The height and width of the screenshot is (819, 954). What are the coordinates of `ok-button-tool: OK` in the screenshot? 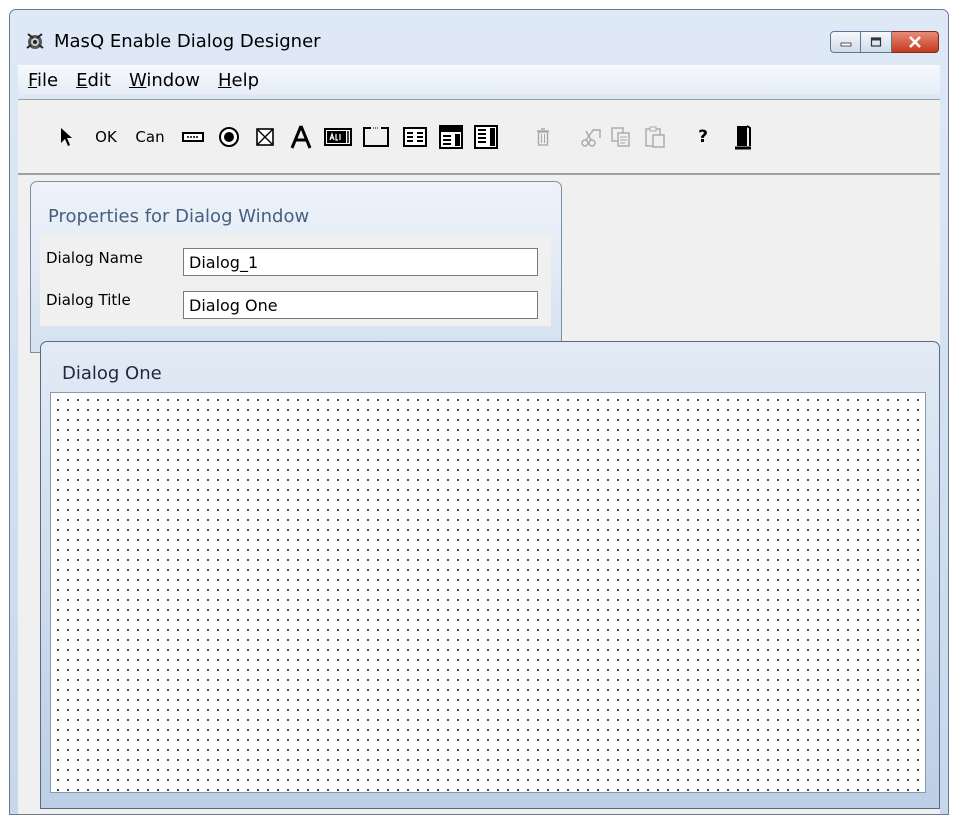 It's located at (106, 137).